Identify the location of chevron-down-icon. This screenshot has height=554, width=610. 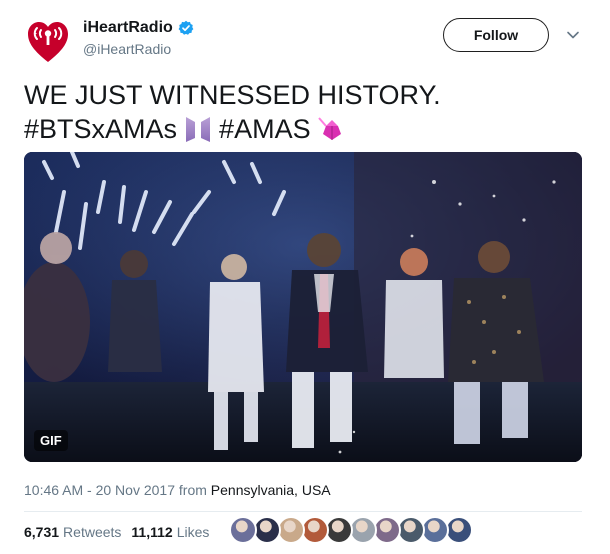
(573, 35).